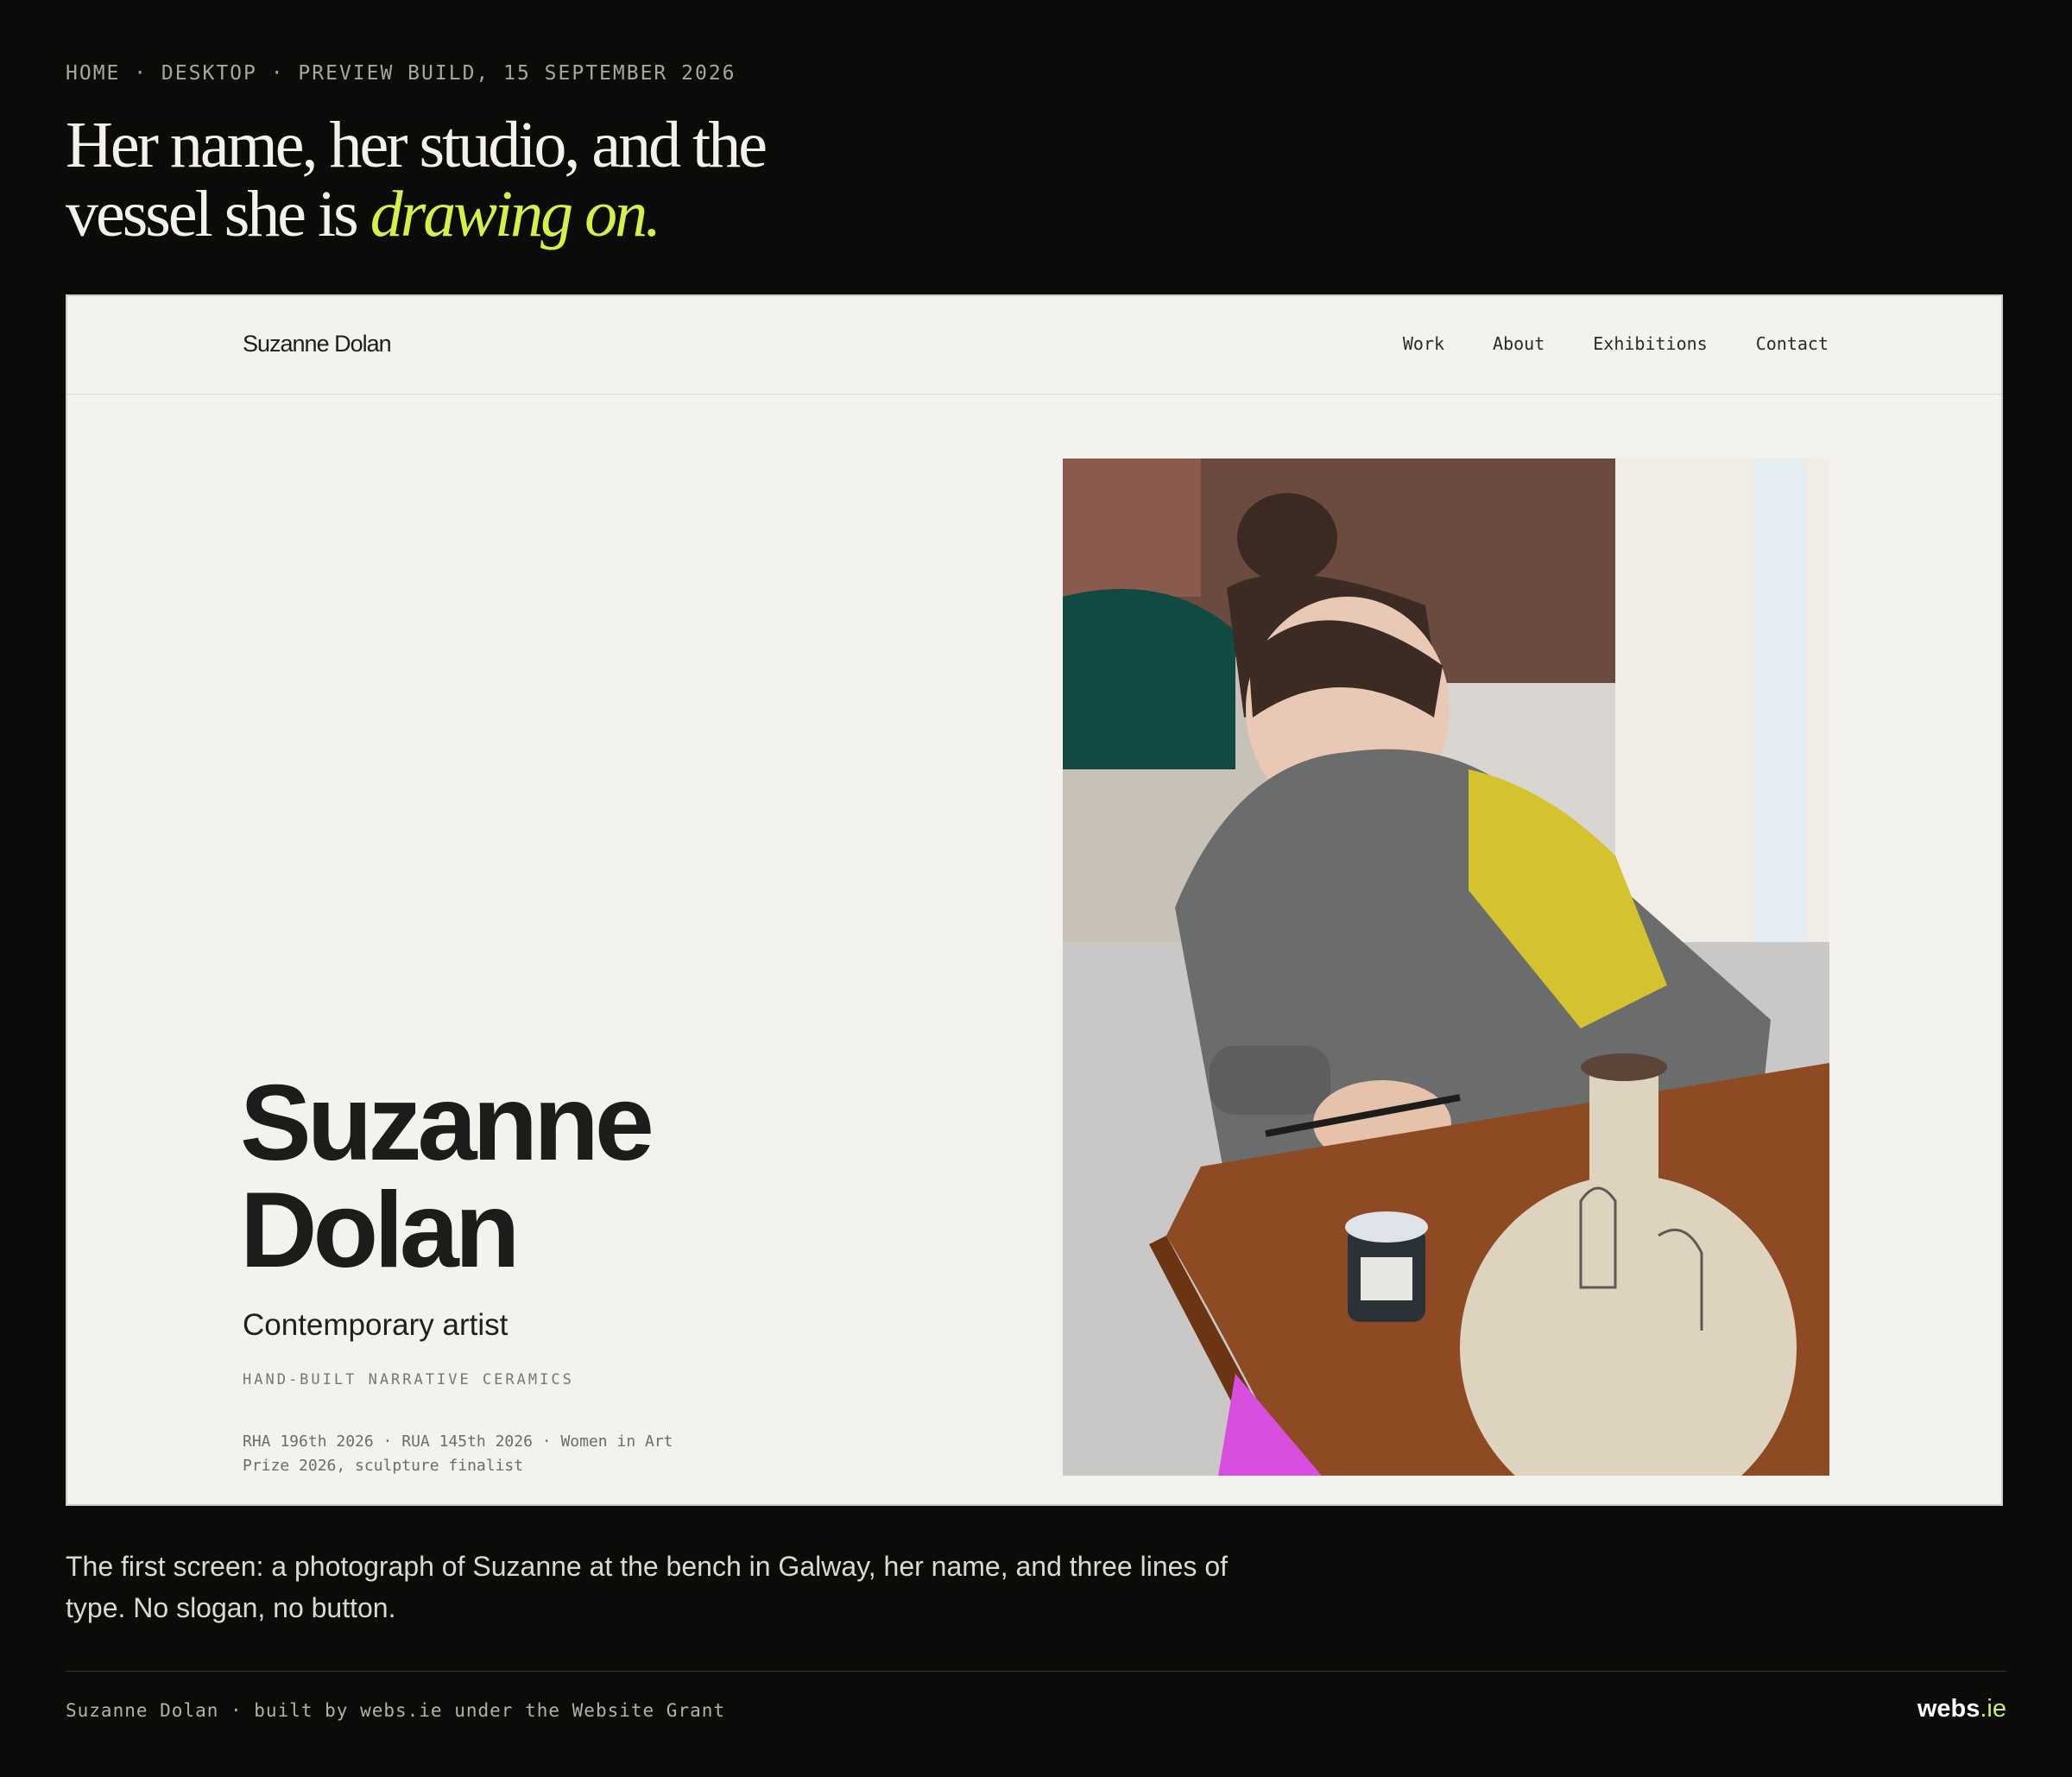  I want to click on nav-about: About, so click(1519, 343).